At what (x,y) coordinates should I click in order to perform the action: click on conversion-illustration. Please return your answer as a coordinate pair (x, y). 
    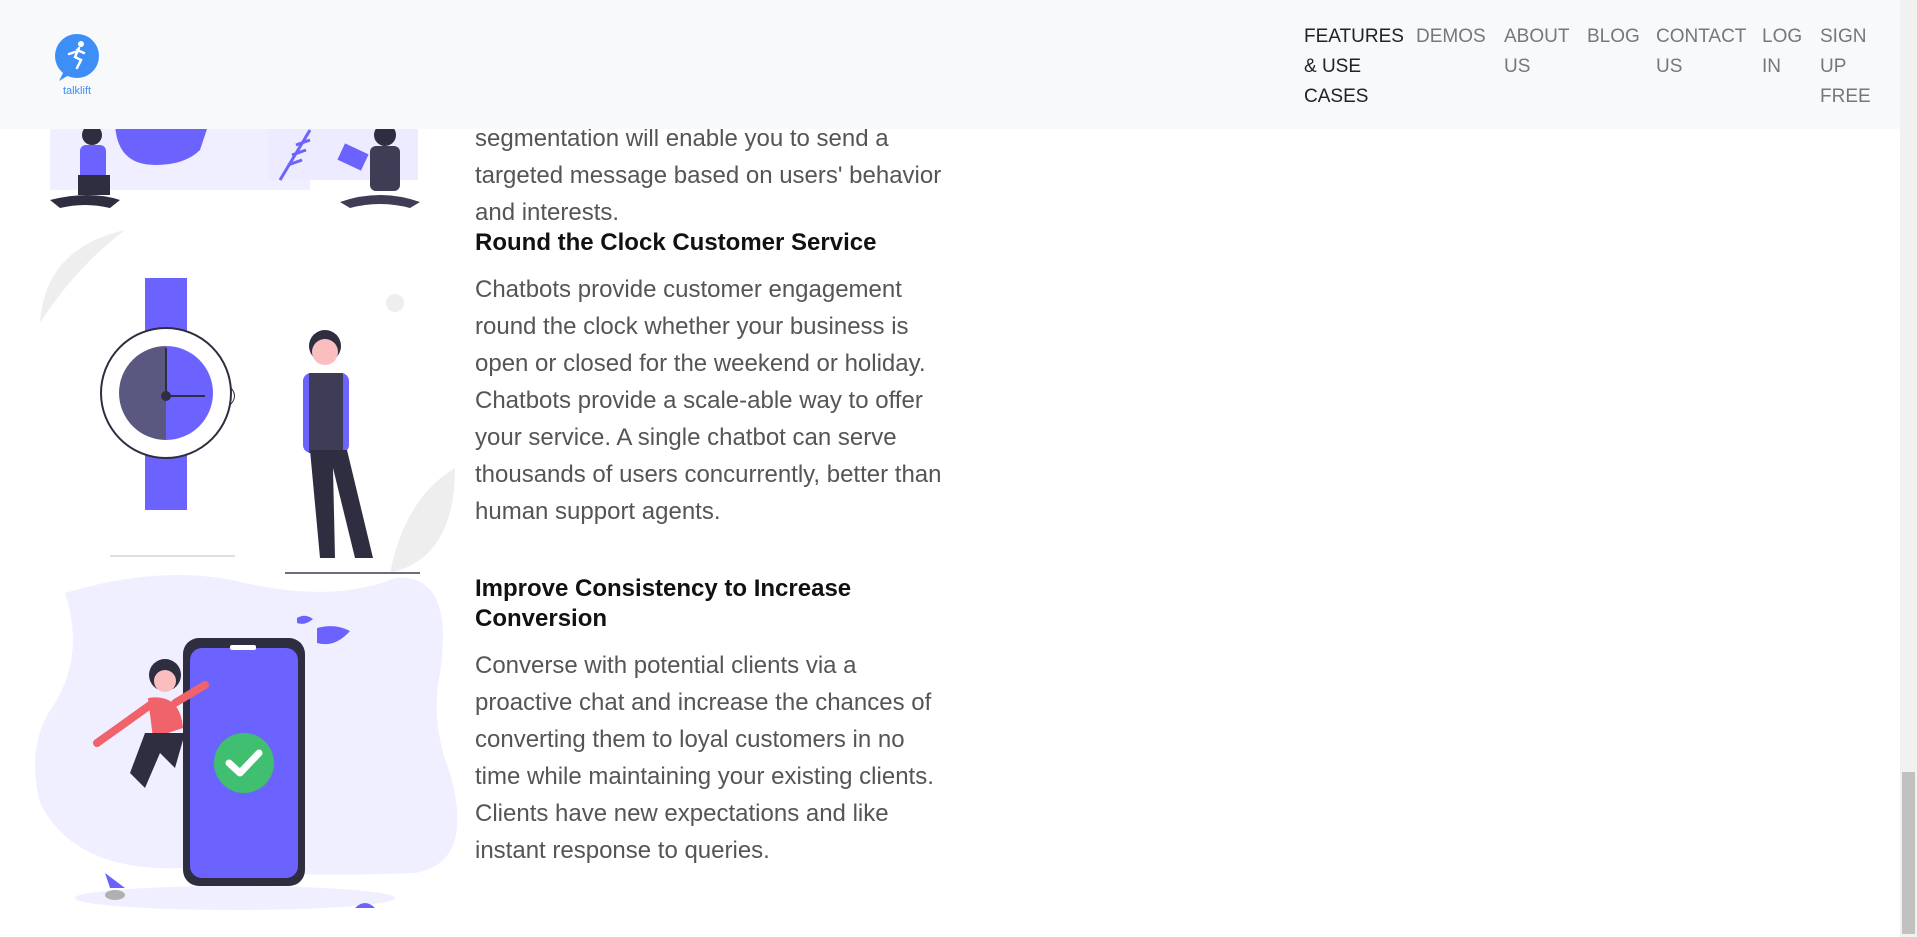
    Looking at the image, I should click on (246, 742).